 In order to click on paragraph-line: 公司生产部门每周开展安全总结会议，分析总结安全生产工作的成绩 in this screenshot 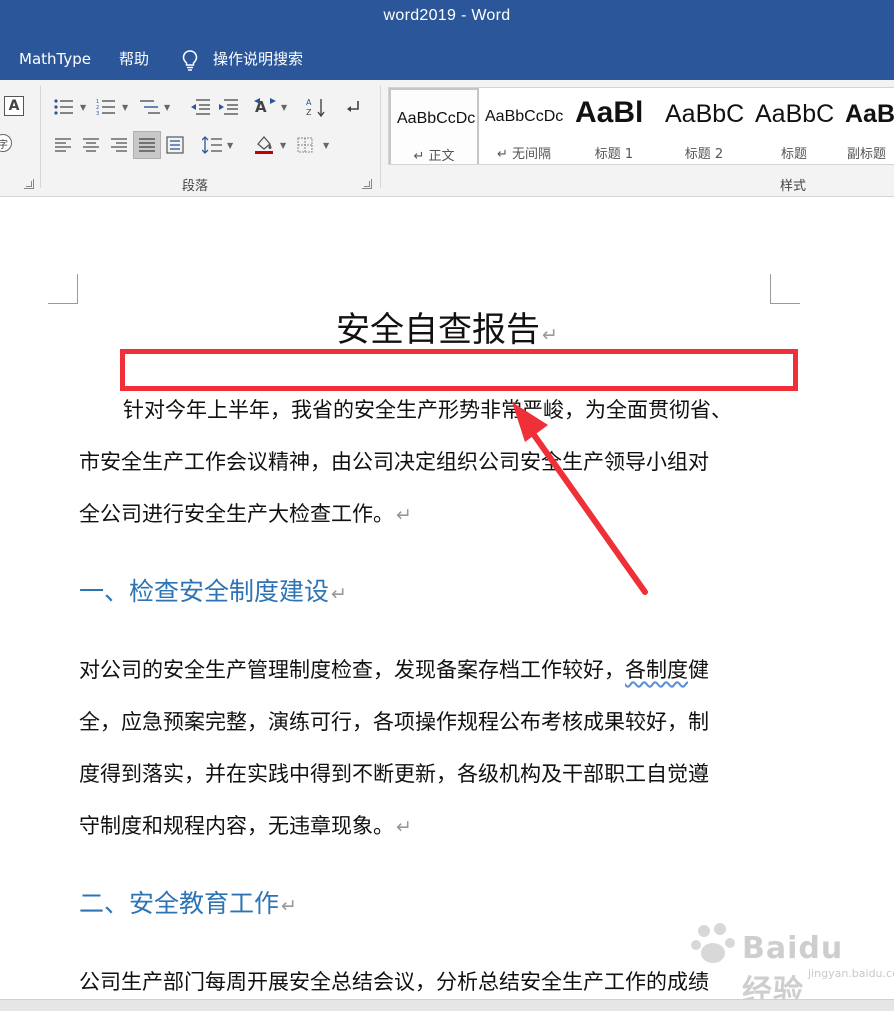, I will do `click(394, 982)`.